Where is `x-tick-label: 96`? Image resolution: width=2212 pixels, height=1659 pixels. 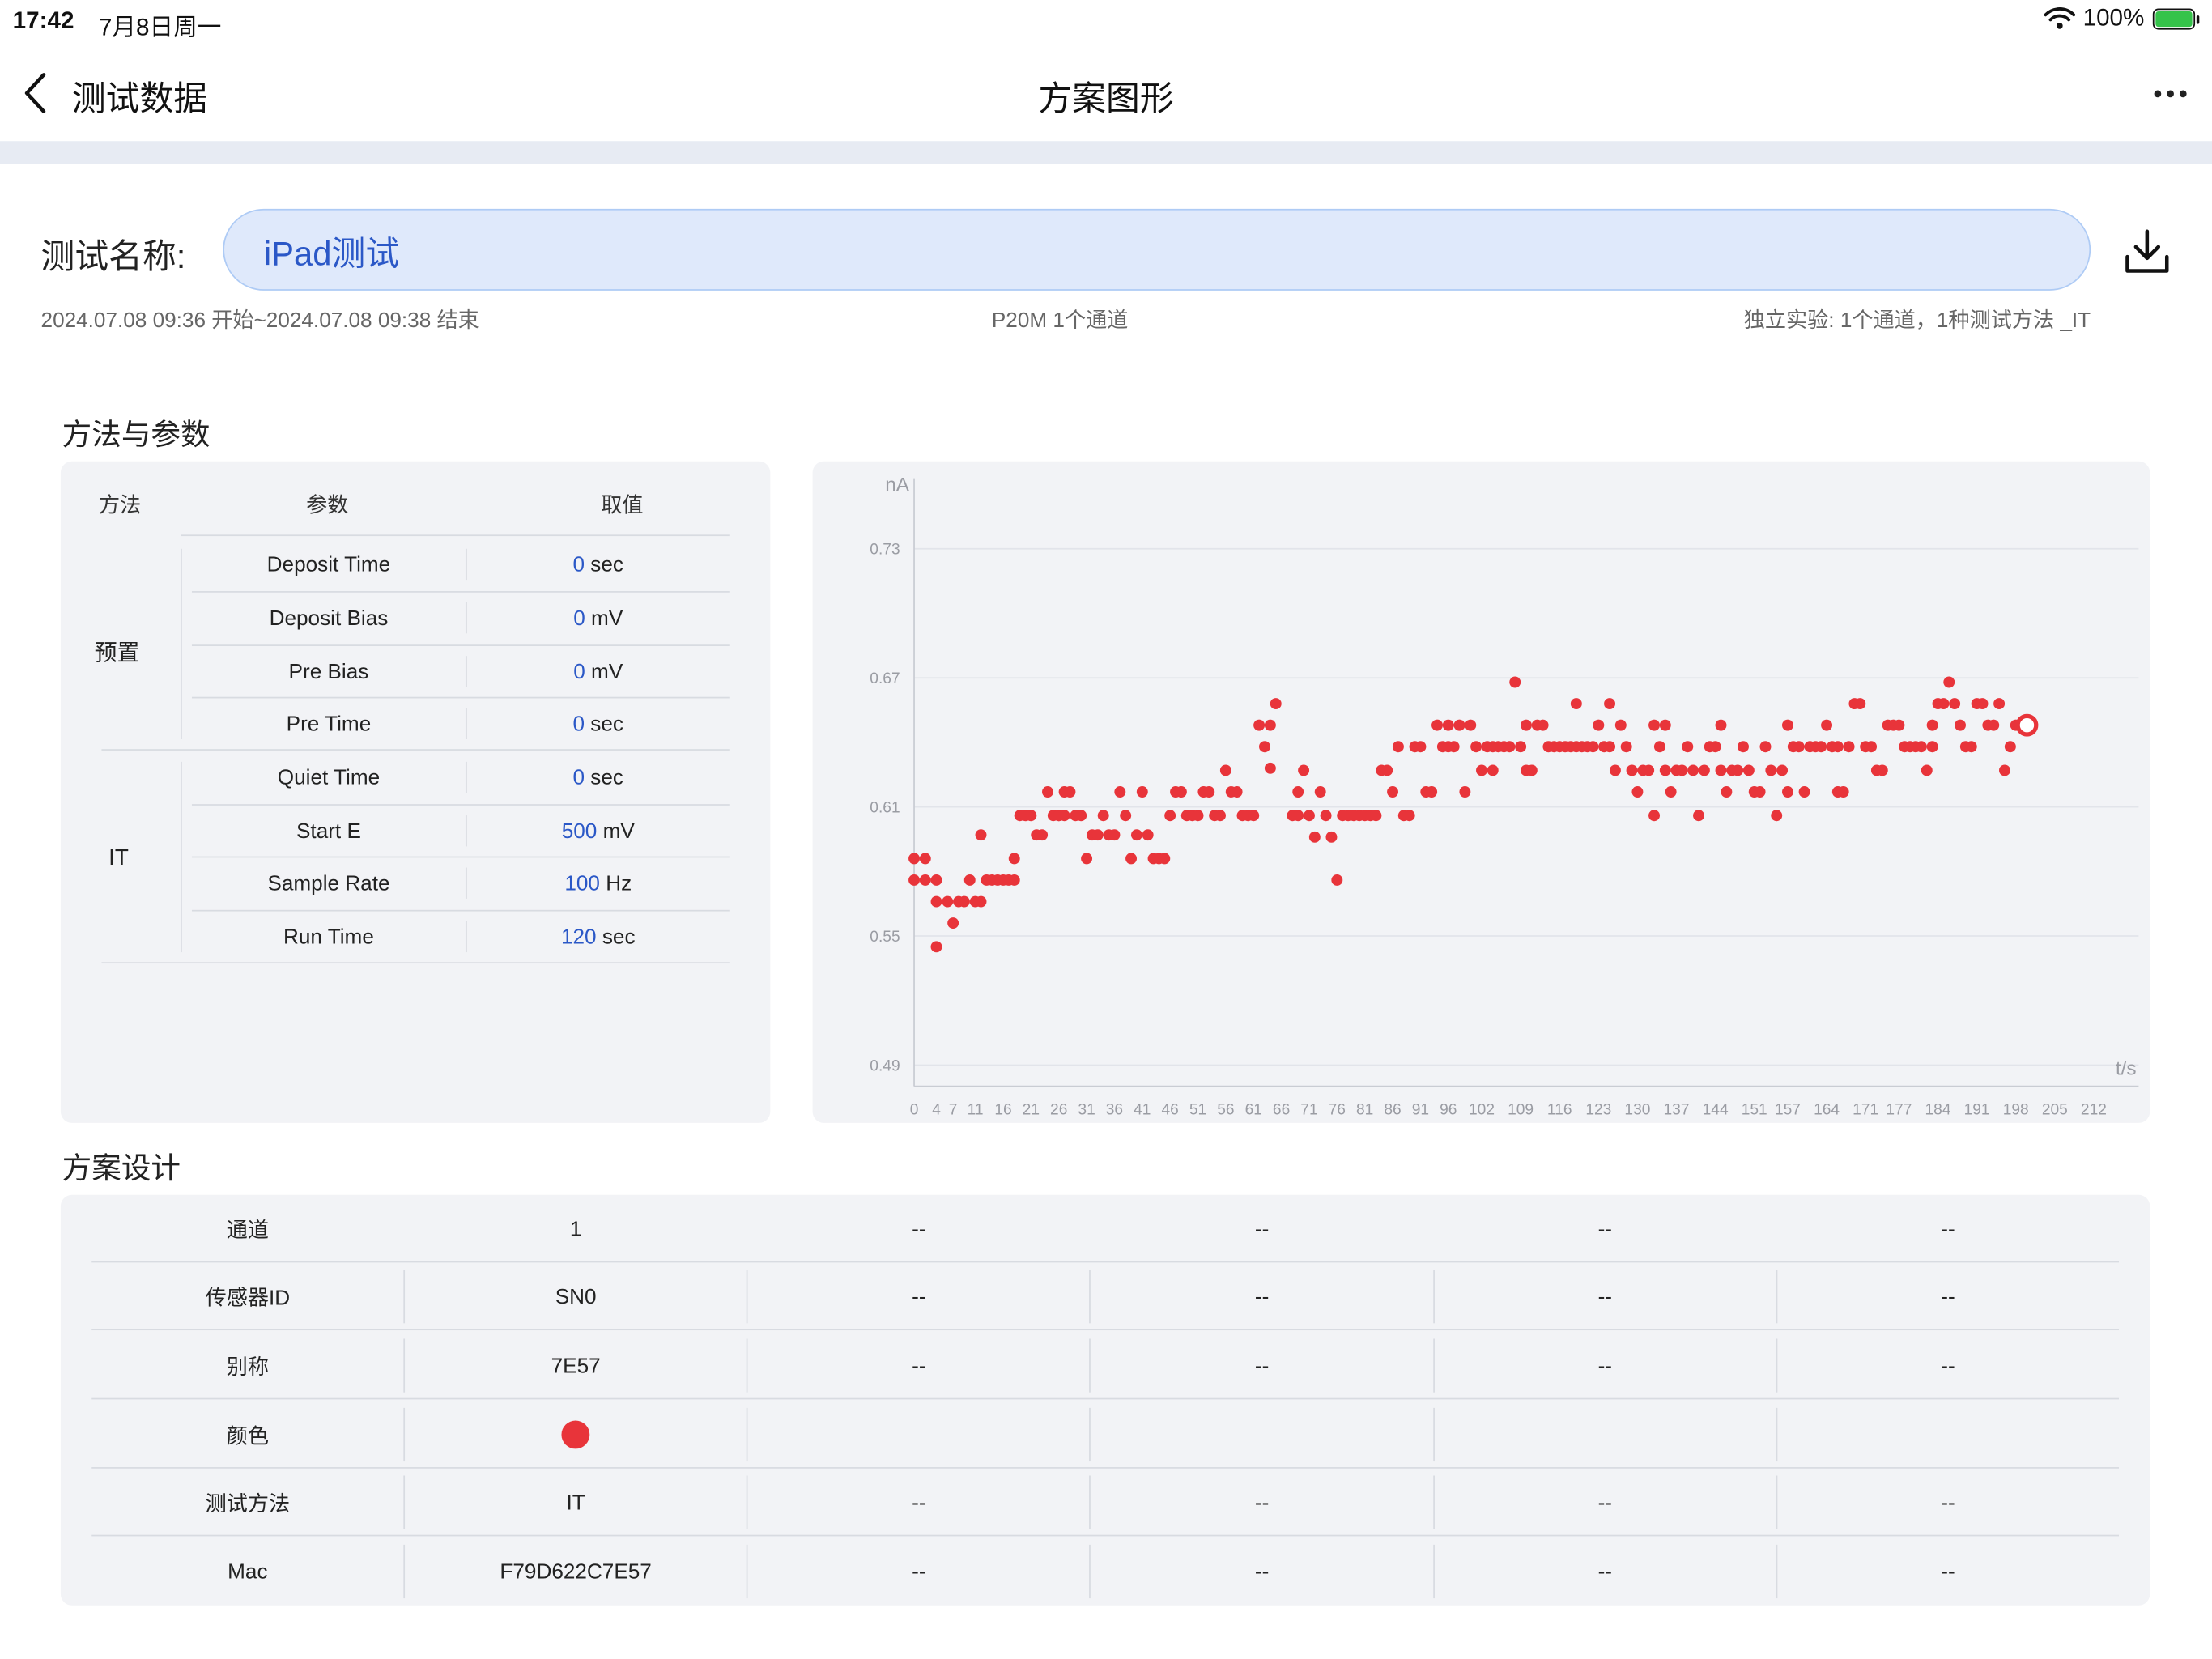 x-tick-label: 96 is located at coordinates (1448, 1110).